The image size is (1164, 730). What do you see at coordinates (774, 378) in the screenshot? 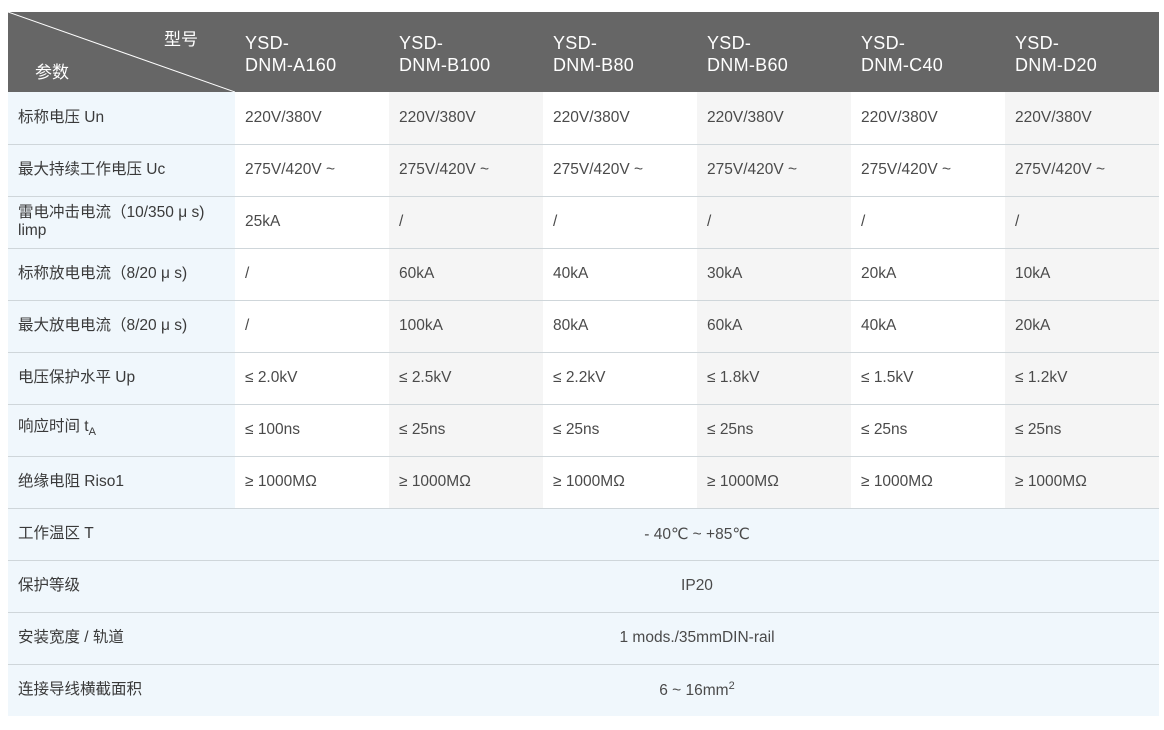
I see `value-cell: ≤ 1.8kV` at bounding box center [774, 378].